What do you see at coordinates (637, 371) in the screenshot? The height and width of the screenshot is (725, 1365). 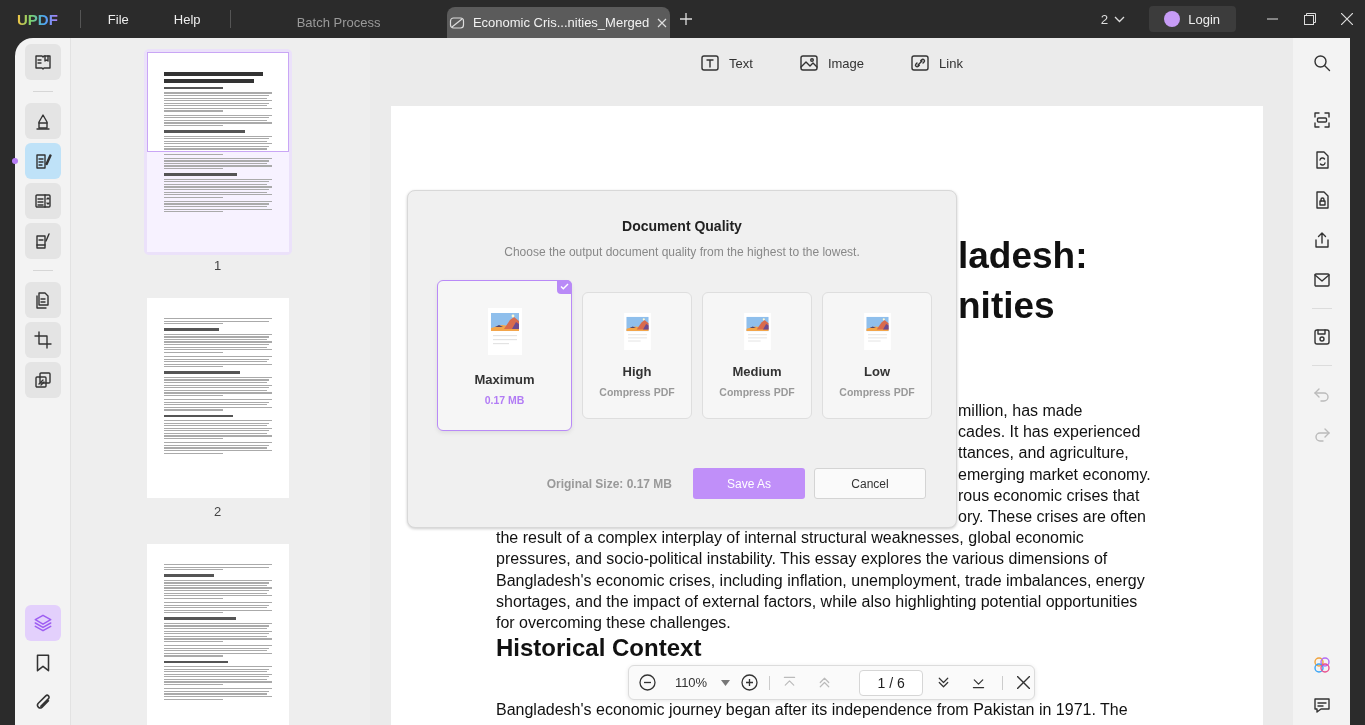 I see `option-label: High` at bounding box center [637, 371].